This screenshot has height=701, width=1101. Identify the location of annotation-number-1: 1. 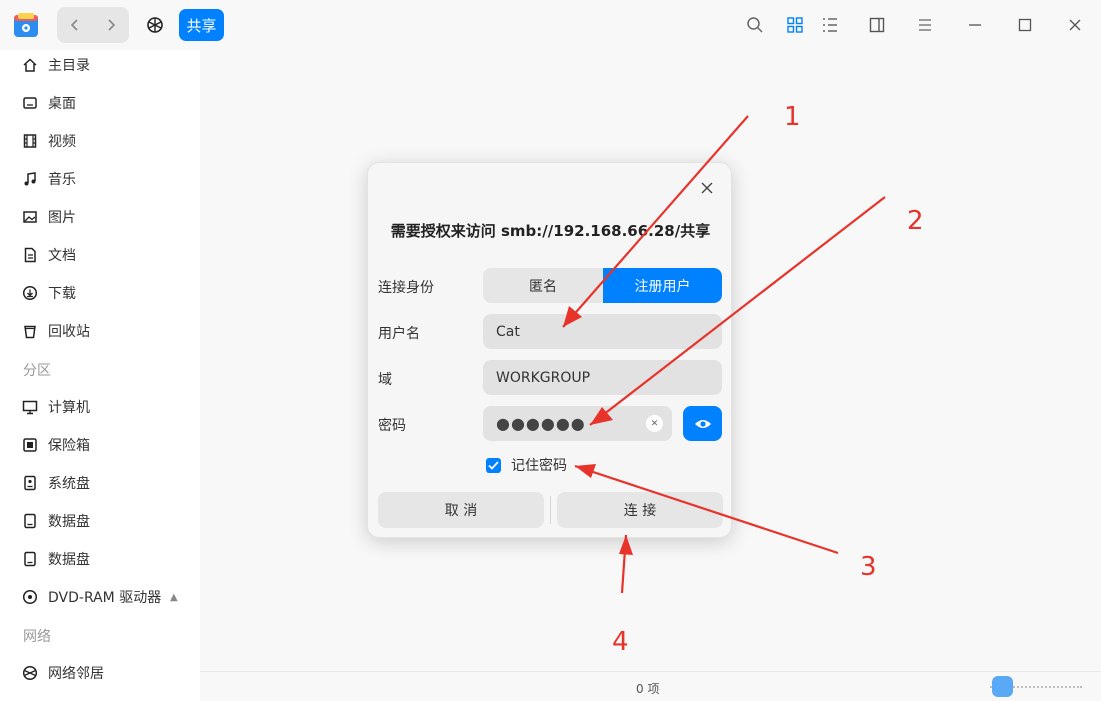
(792, 117).